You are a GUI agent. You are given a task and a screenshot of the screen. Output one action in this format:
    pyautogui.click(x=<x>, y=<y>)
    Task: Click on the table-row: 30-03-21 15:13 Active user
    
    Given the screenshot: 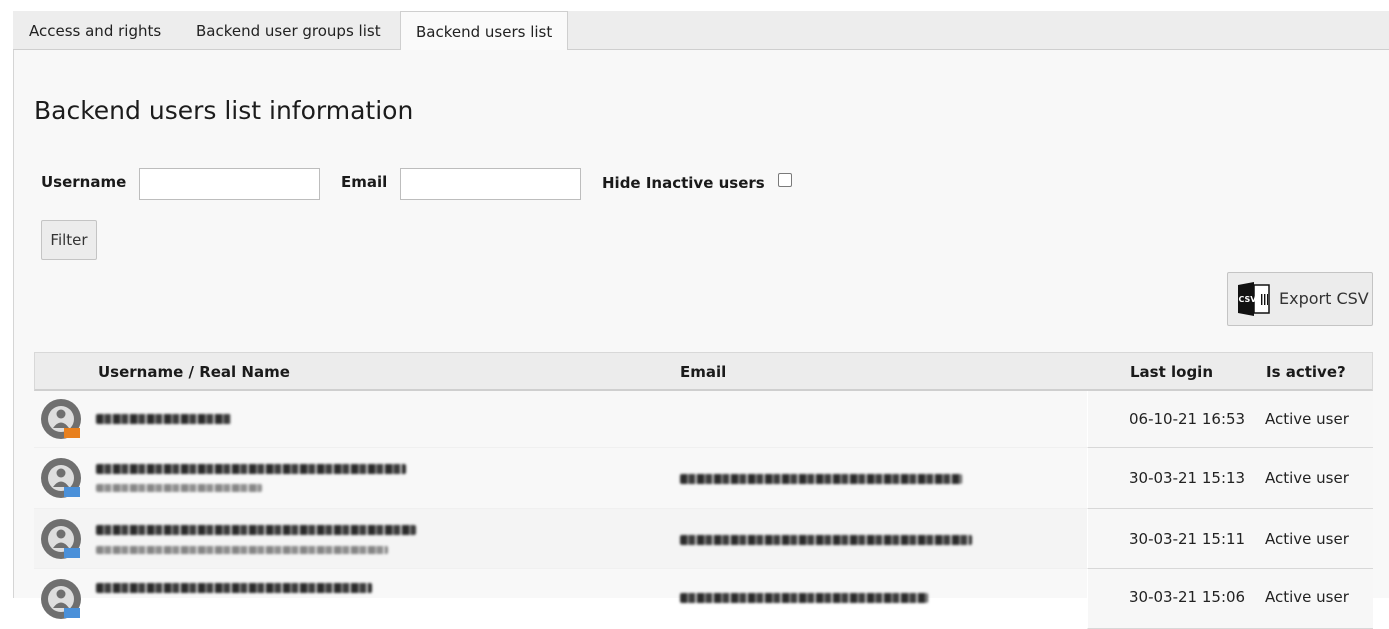 What is the action you would take?
    pyautogui.click(x=703, y=478)
    